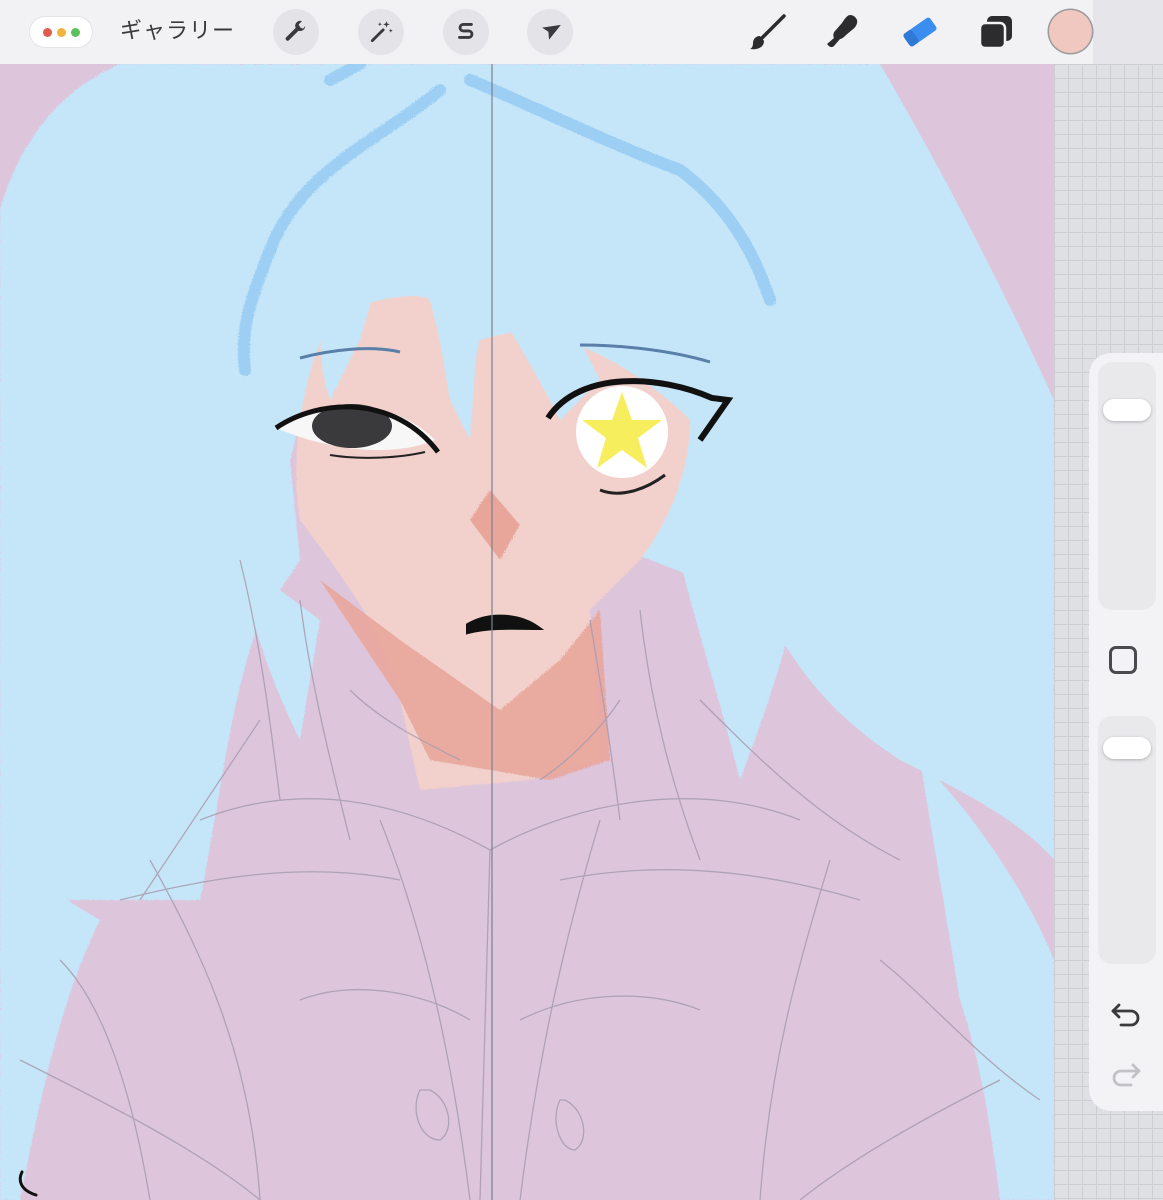 The height and width of the screenshot is (1200, 1163). I want to click on layers-button, so click(996, 32).